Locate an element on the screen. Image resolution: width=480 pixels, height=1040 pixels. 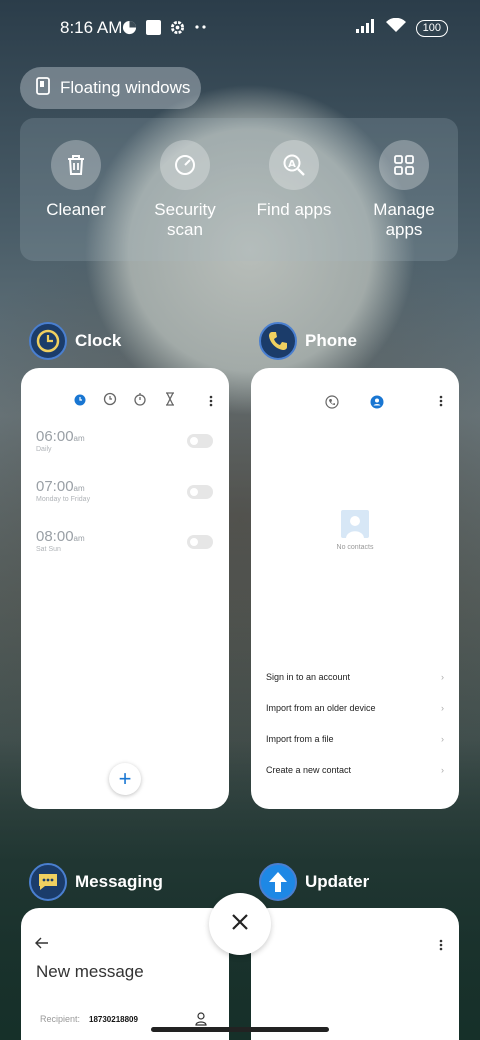
gear-icon is located at coordinates (177, 27).